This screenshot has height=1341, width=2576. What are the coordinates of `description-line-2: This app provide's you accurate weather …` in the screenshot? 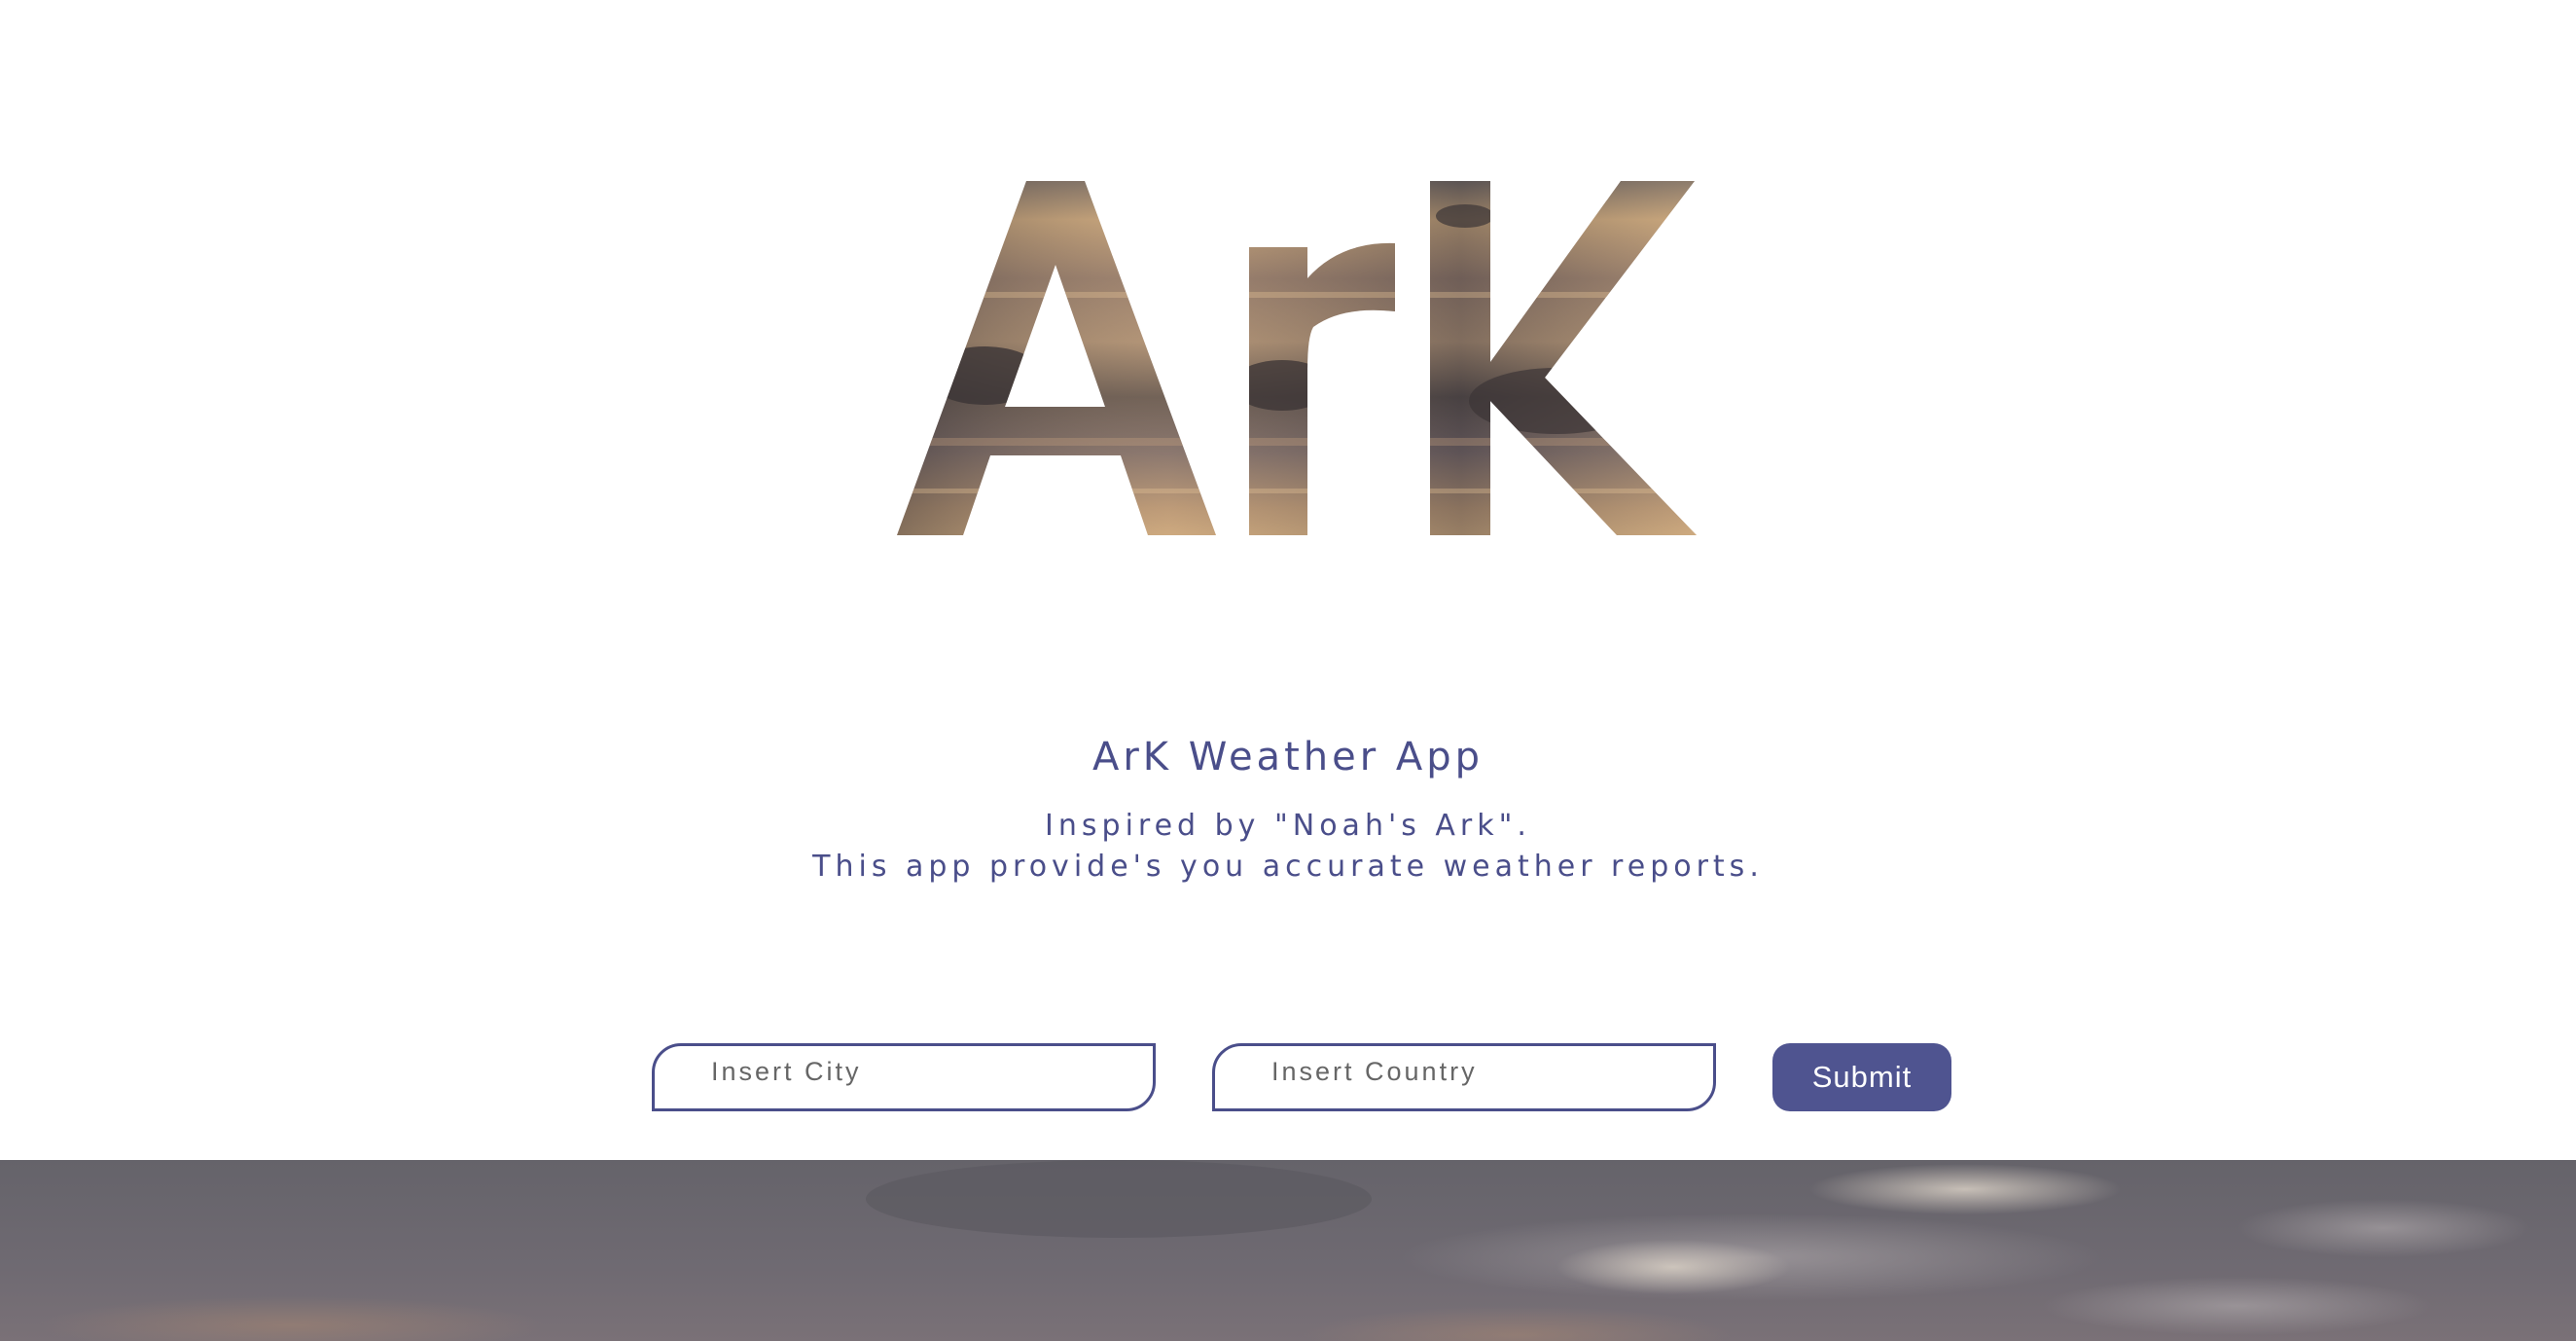 It's located at (1288, 867).